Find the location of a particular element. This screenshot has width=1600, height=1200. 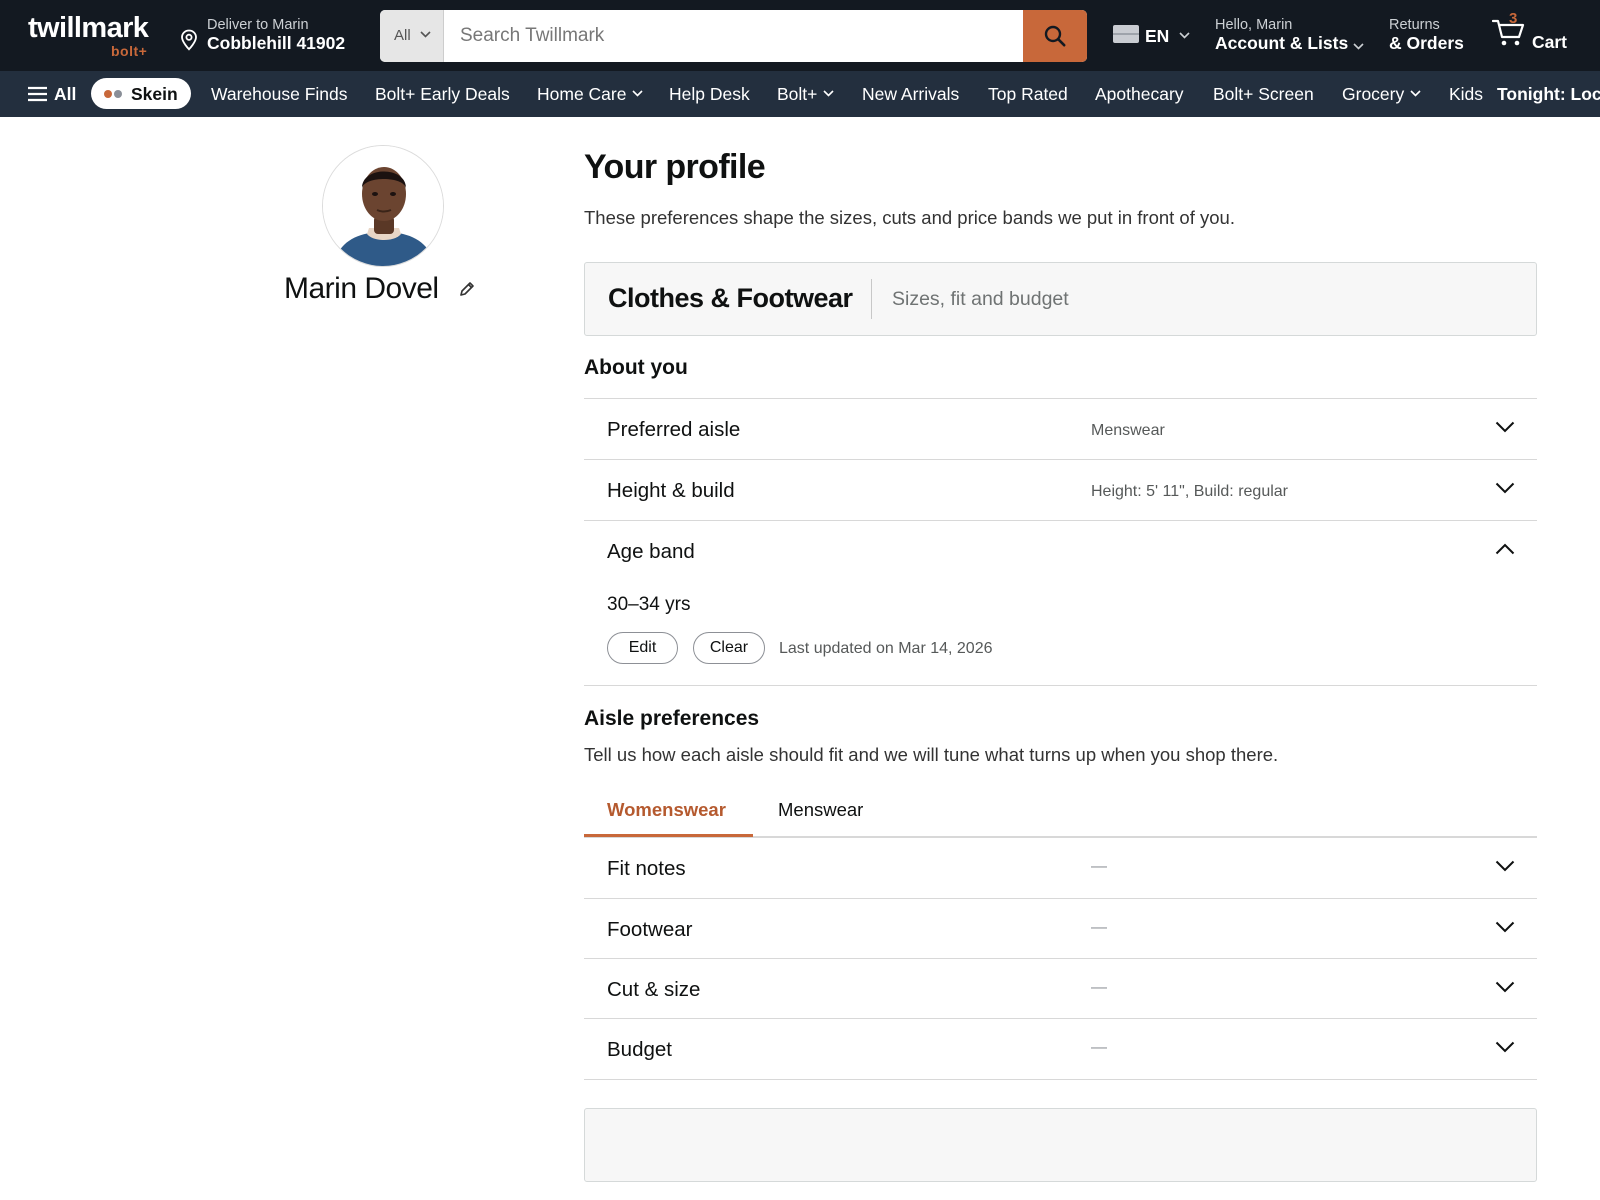

edit-button: Edit is located at coordinates (642, 648).